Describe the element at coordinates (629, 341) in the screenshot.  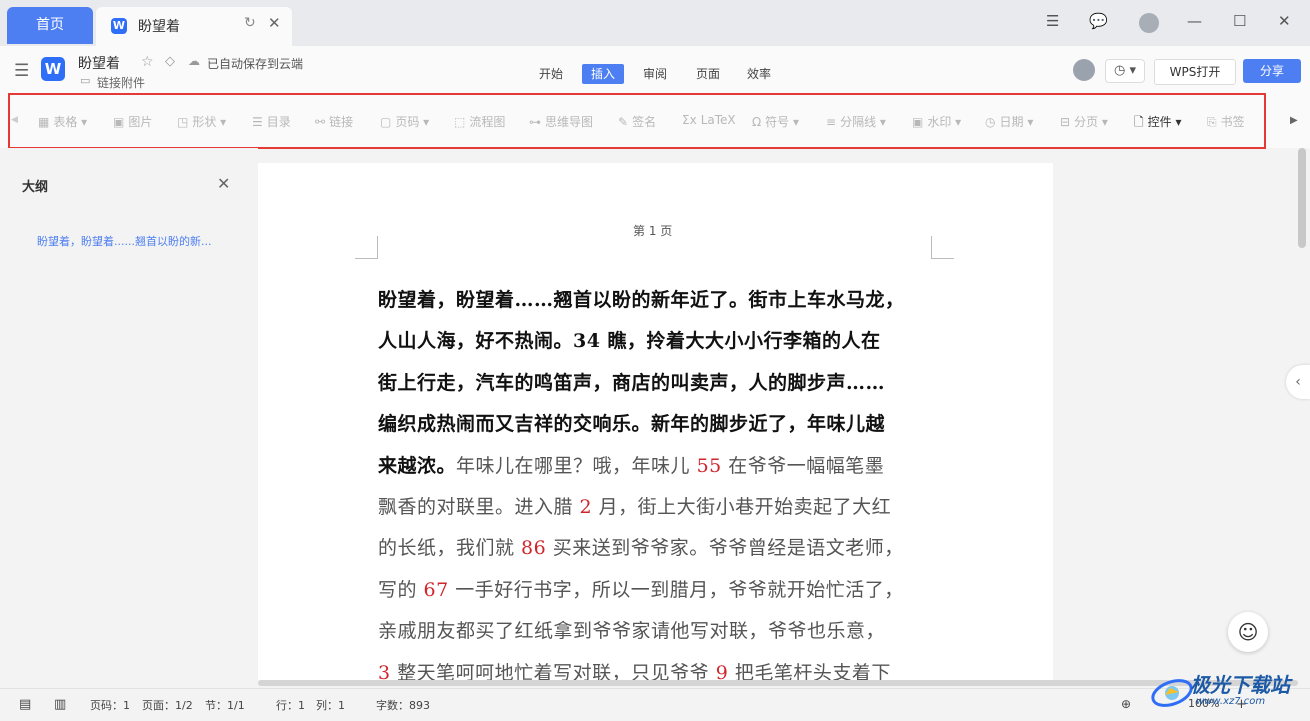
I see `text-span: 人山人海，好不热闹。34 瞧，拎着大大小小行李箱的人在` at that location.